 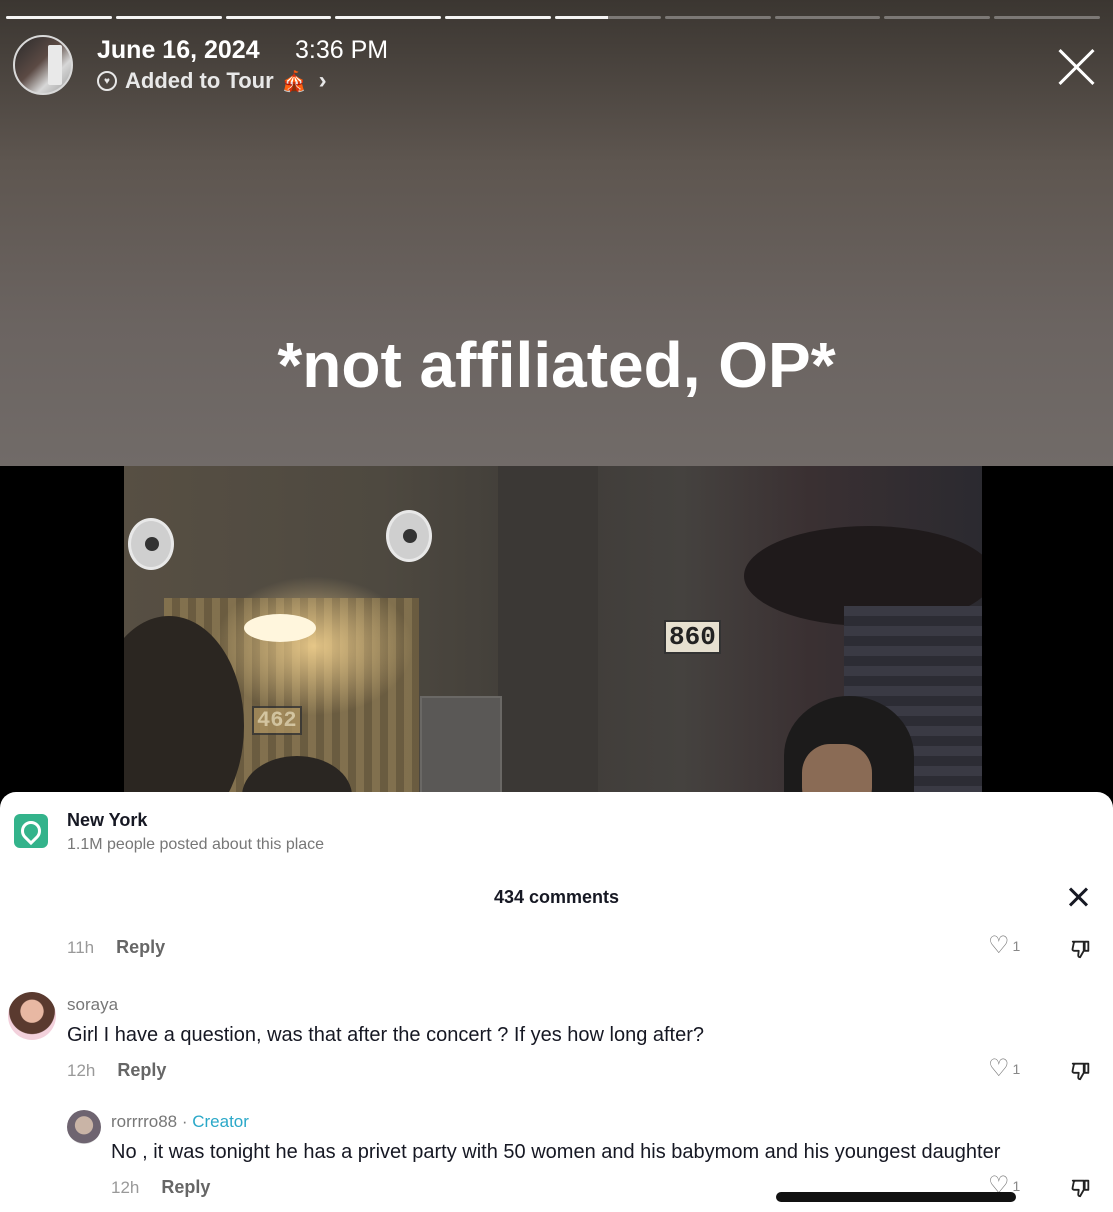 What do you see at coordinates (461, 744) in the screenshot?
I see `metal-door` at bounding box center [461, 744].